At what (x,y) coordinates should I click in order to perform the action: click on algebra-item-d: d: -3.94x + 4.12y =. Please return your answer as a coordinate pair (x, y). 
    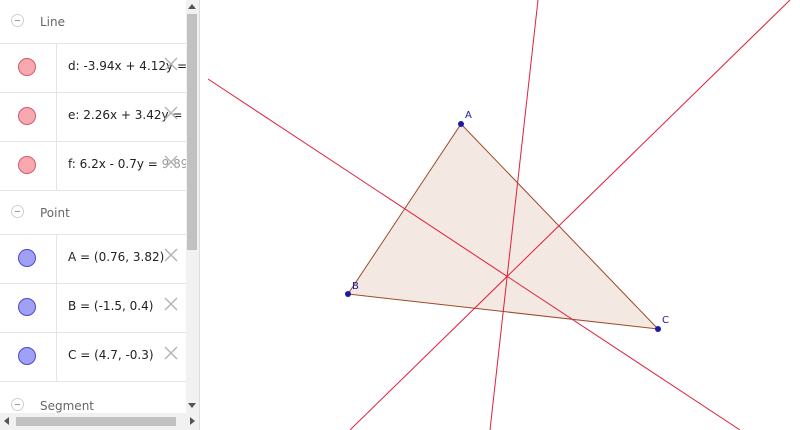
    Looking at the image, I should click on (93, 68).